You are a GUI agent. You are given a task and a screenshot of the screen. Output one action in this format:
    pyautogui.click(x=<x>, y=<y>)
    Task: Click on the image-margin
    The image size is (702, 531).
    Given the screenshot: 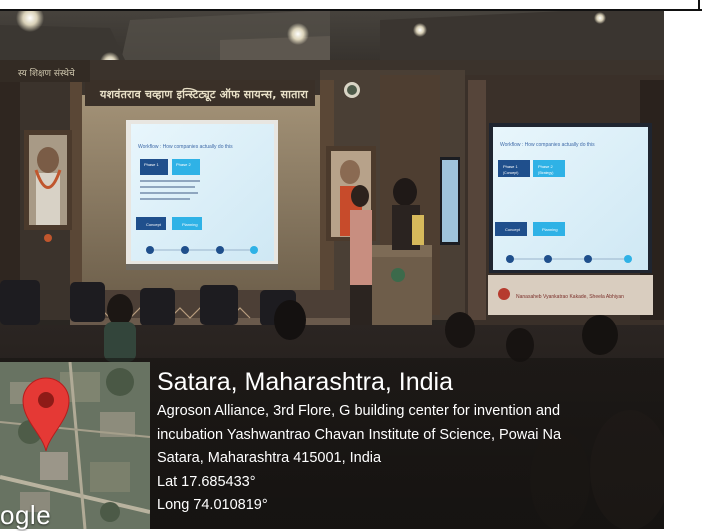 What is the action you would take?
    pyautogui.click(x=683, y=270)
    